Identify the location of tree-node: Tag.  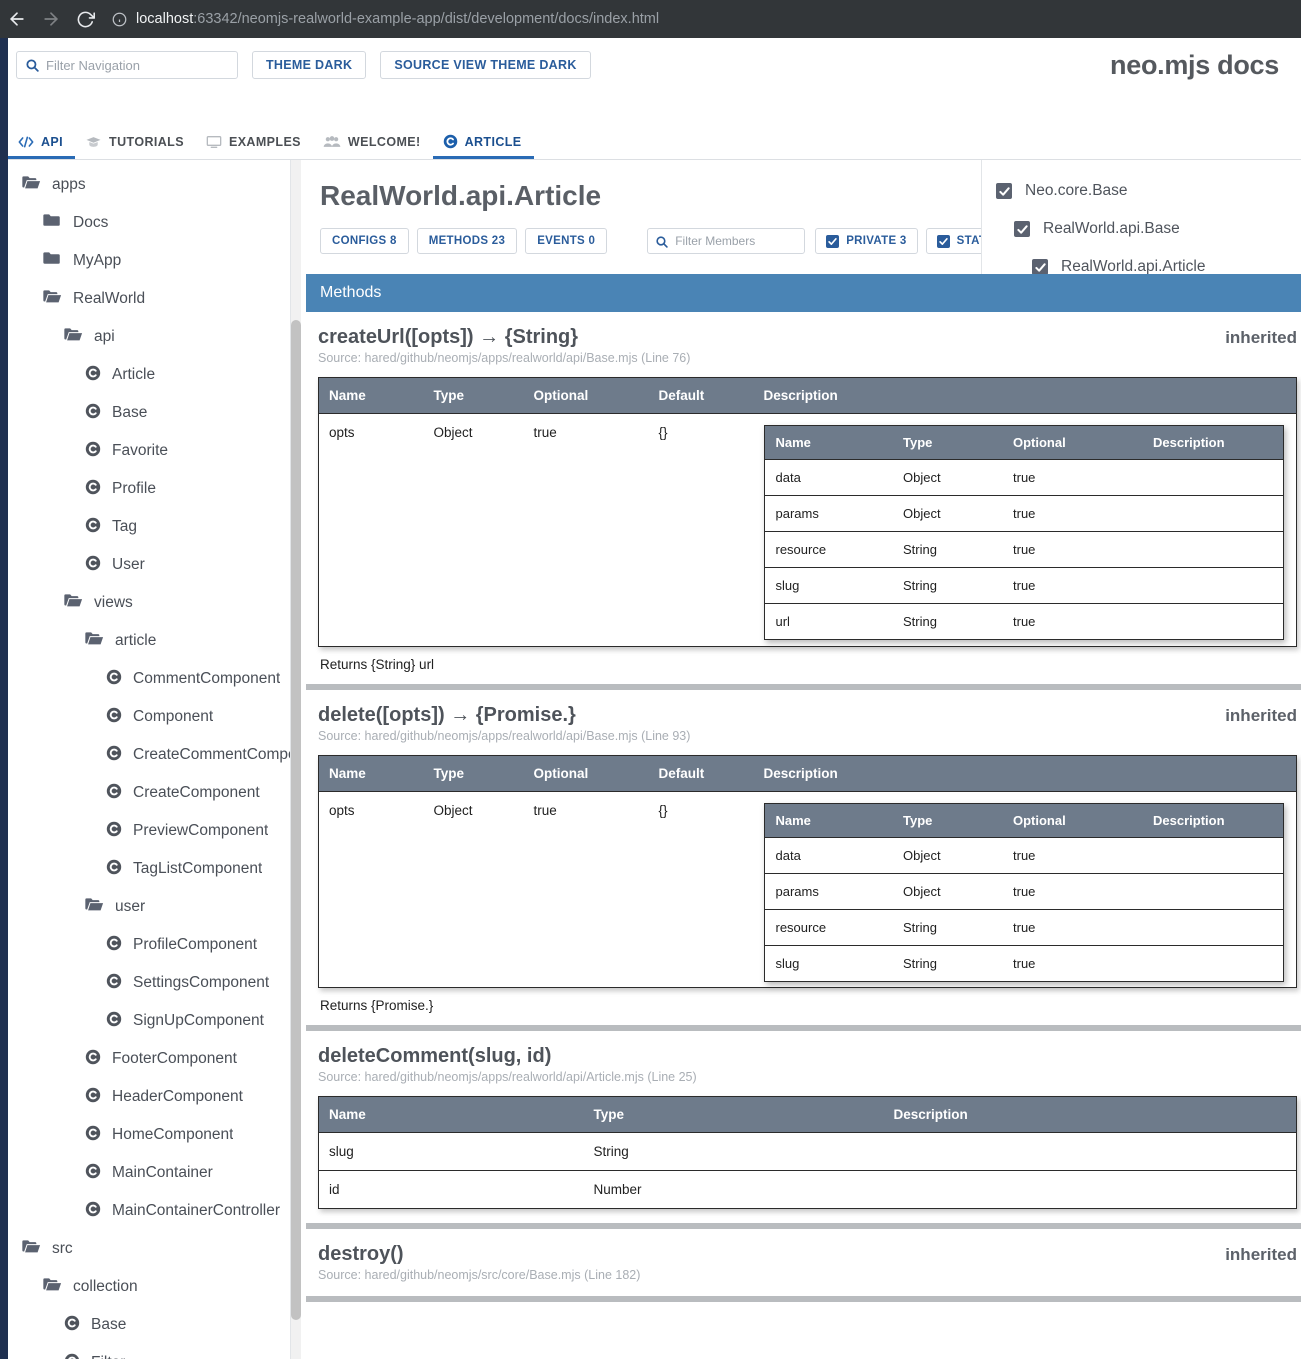
(149, 527).